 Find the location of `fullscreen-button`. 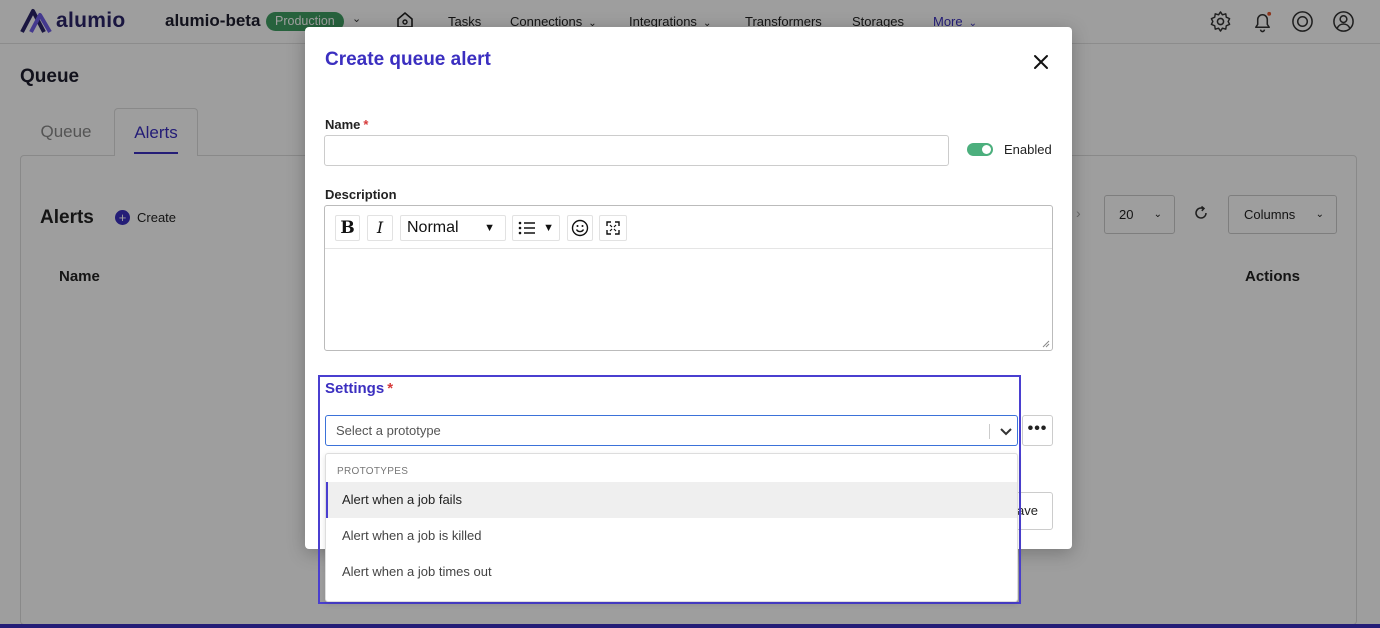

fullscreen-button is located at coordinates (613, 228).